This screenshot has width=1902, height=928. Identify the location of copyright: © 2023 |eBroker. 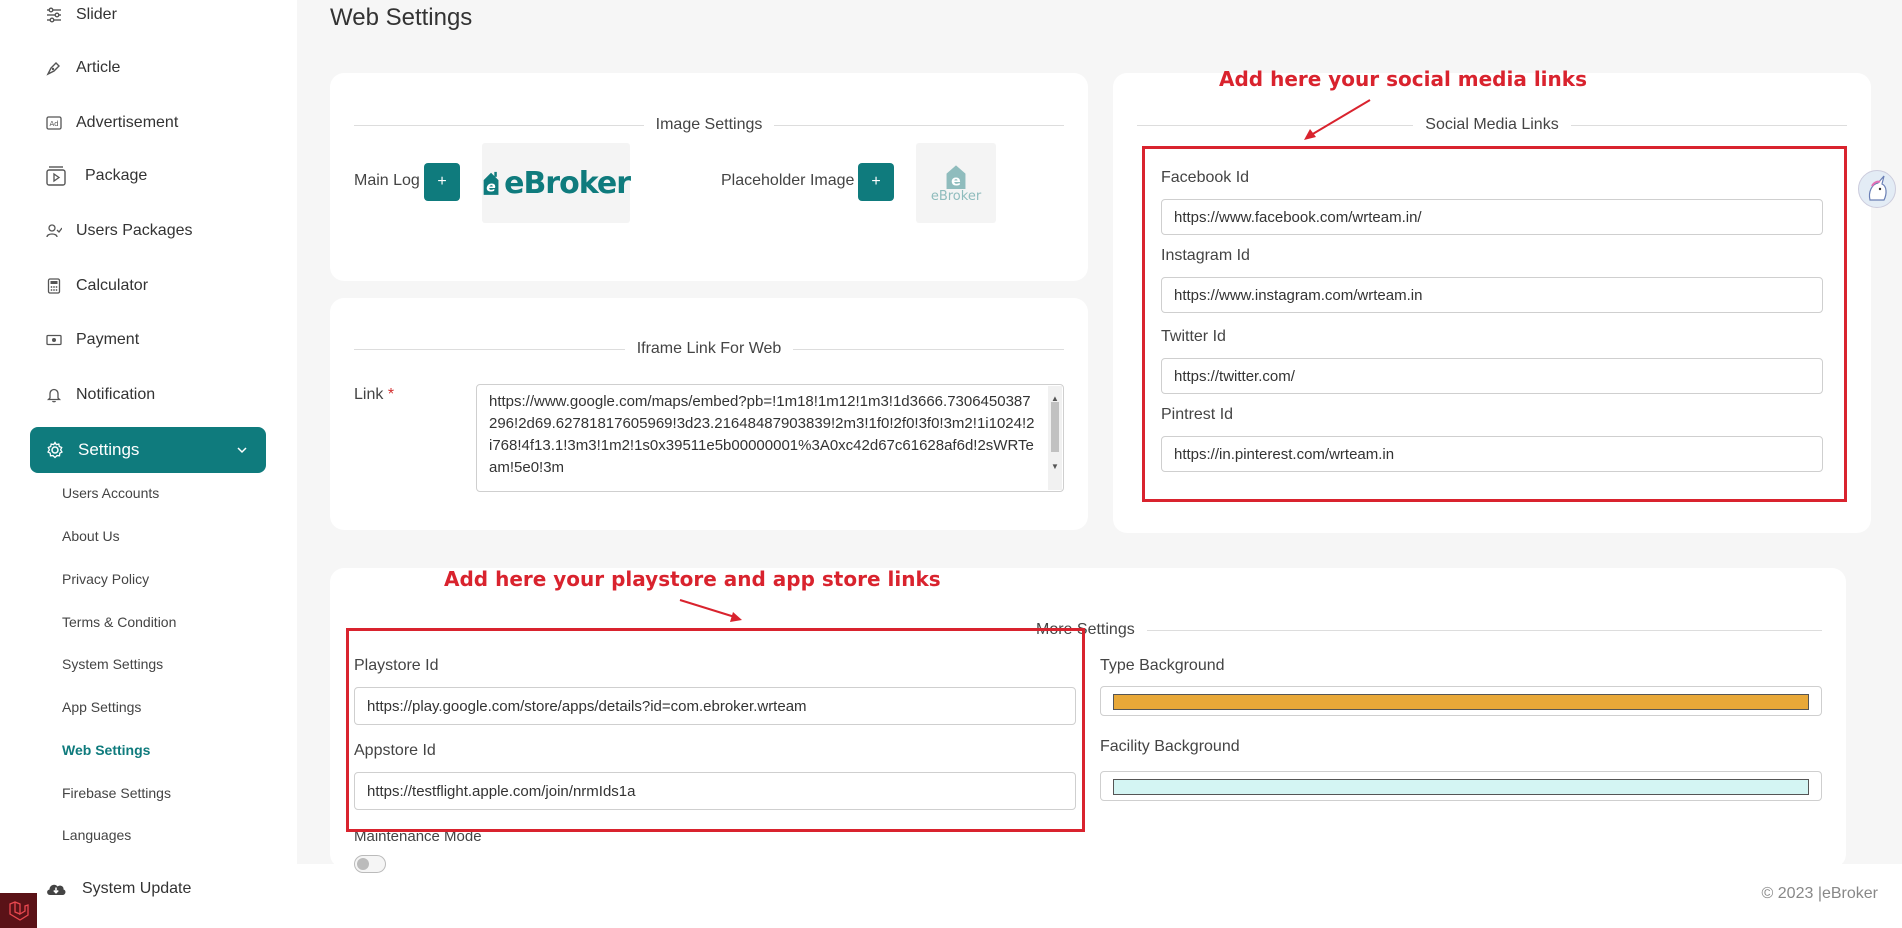
(1819, 893).